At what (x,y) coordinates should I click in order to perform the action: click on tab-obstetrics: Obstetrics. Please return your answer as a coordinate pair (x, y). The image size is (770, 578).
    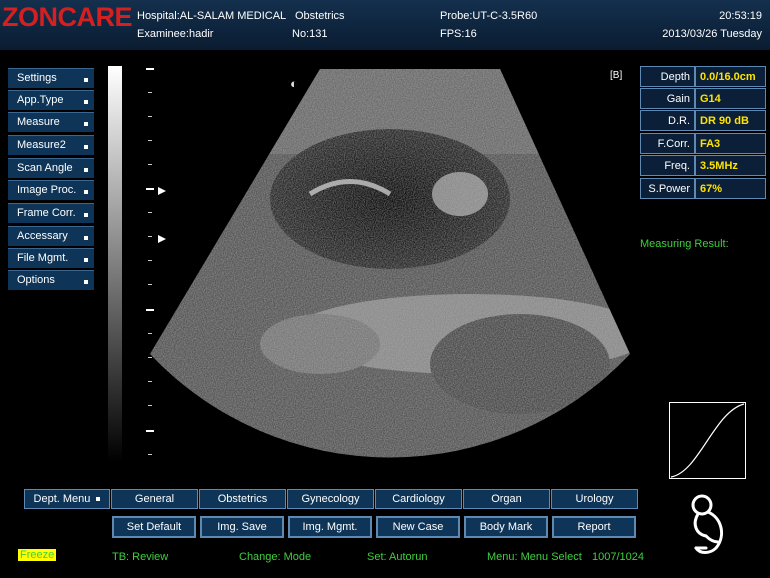
    Looking at the image, I should click on (242, 499).